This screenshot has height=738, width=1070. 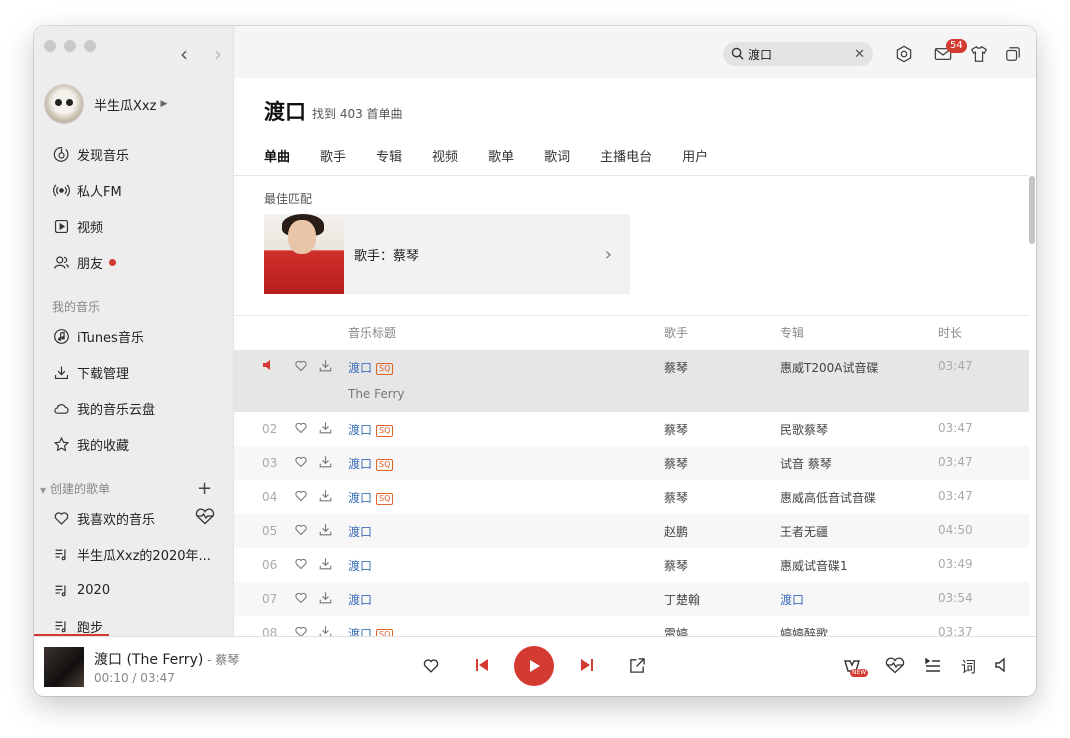 I want to click on sidebar-item-downloads: 下载管理, so click(x=90, y=372).